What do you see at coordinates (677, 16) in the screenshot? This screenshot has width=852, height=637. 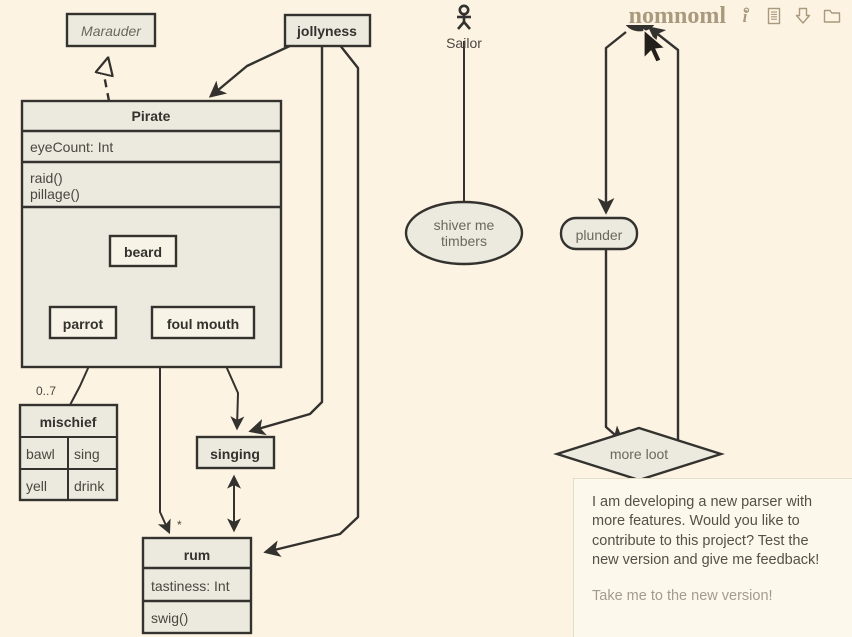 I see `app-brand: nomnoml` at bounding box center [677, 16].